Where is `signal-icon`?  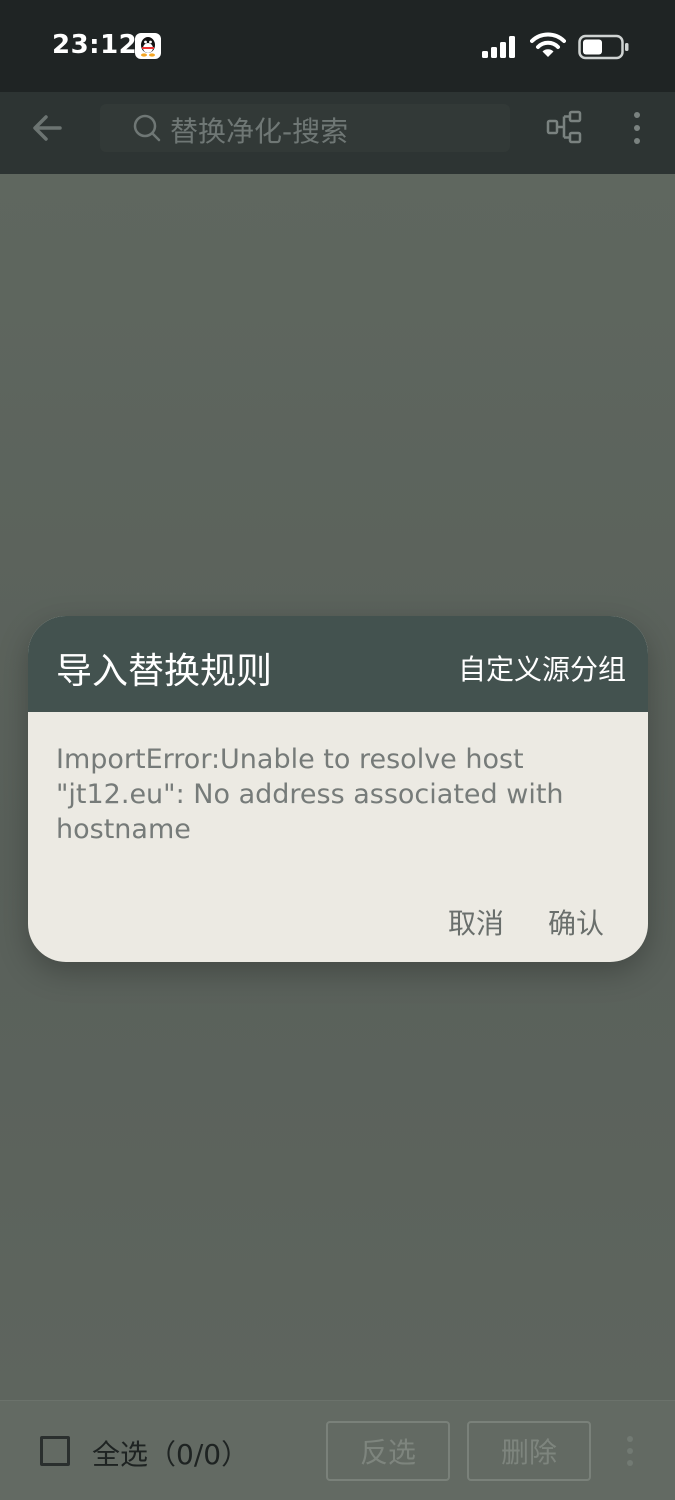
signal-icon is located at coordinates (498, 47).